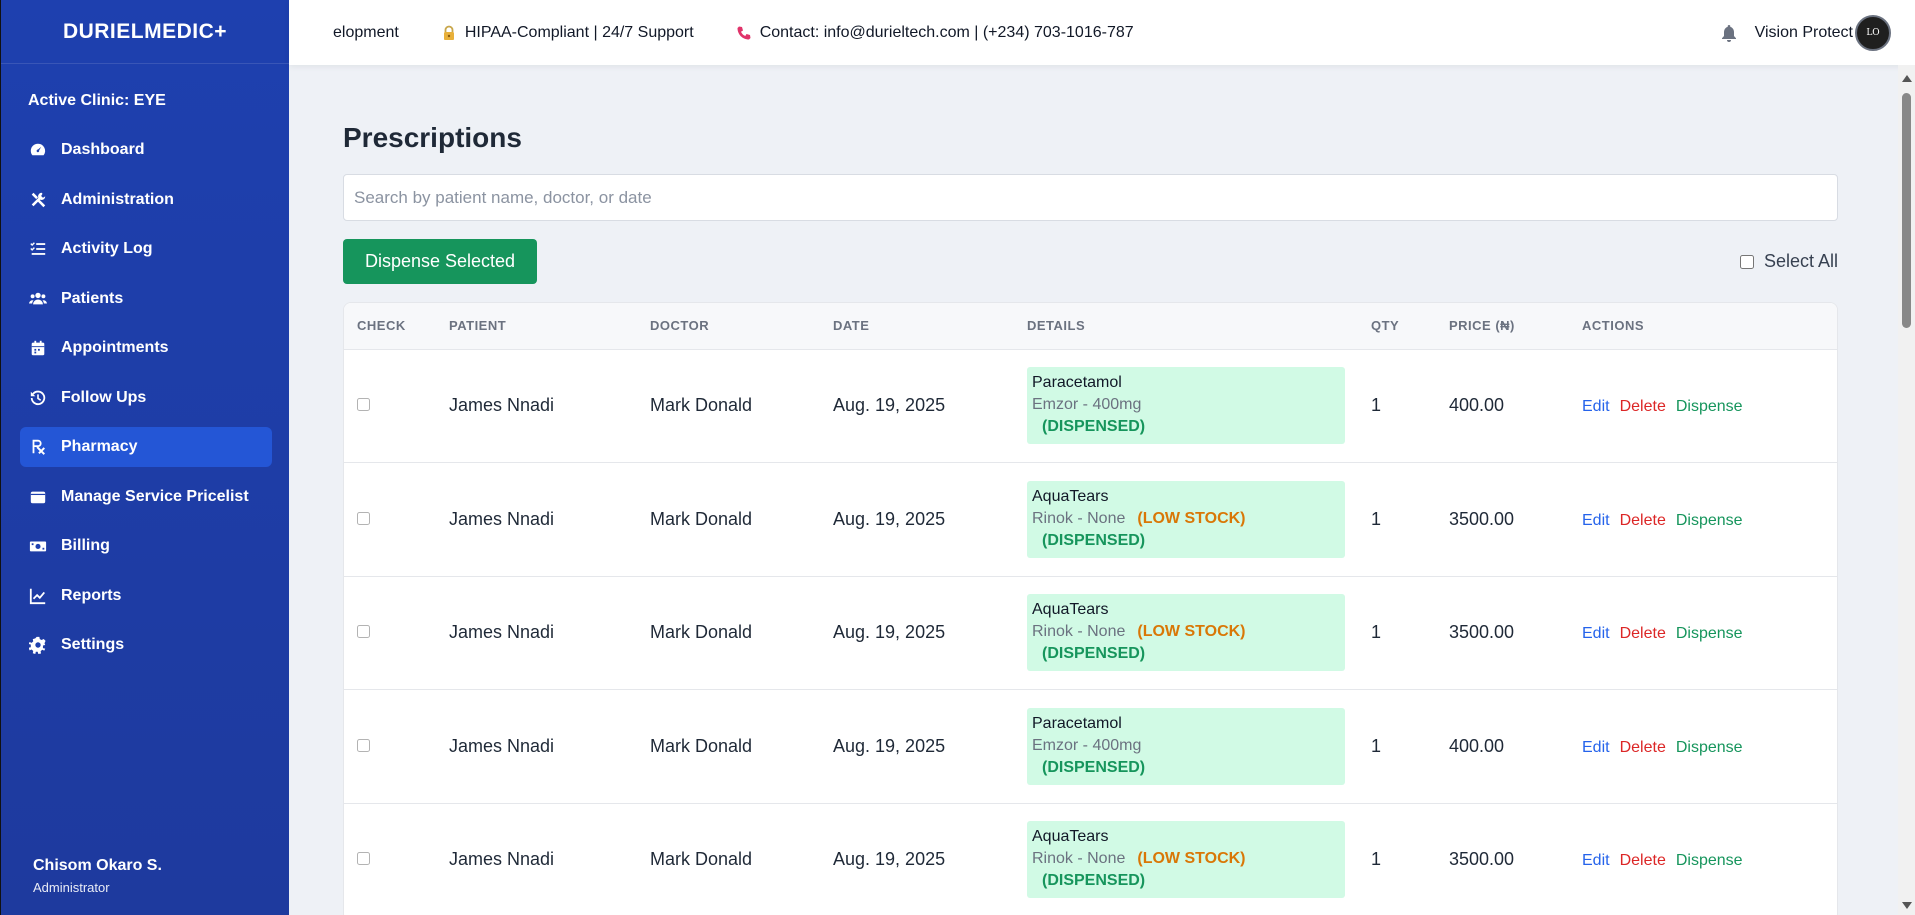 The height and width of the screenshot is (915, 1915). Describe the element at coordinates (146, 348) in the screenshot. I see `sidebar-item-appointments: Appointments` at that location.